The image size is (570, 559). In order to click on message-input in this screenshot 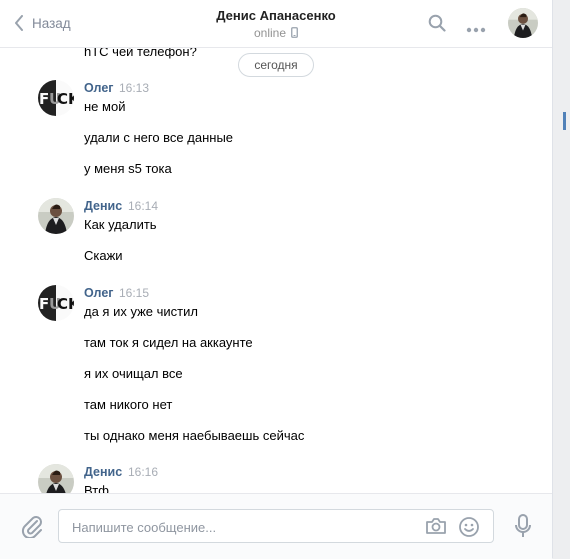, I will do `click(242, 527)`.